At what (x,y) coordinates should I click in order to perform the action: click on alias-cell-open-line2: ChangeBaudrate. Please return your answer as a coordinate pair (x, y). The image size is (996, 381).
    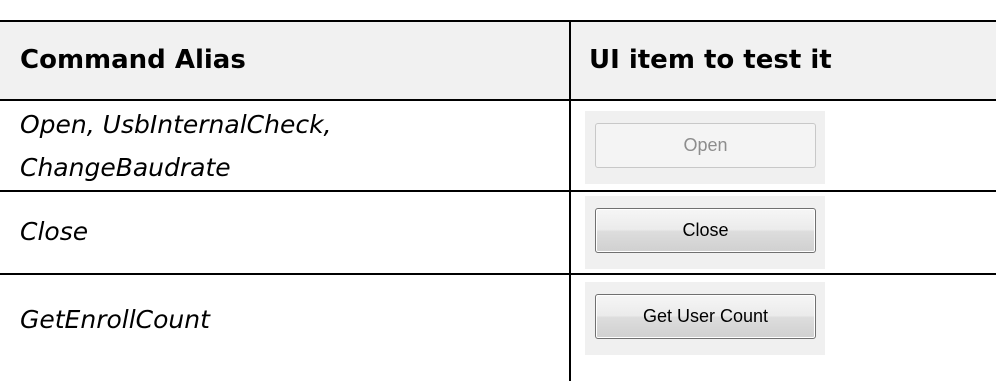
    Looking at the image, I should click on (125, 167).